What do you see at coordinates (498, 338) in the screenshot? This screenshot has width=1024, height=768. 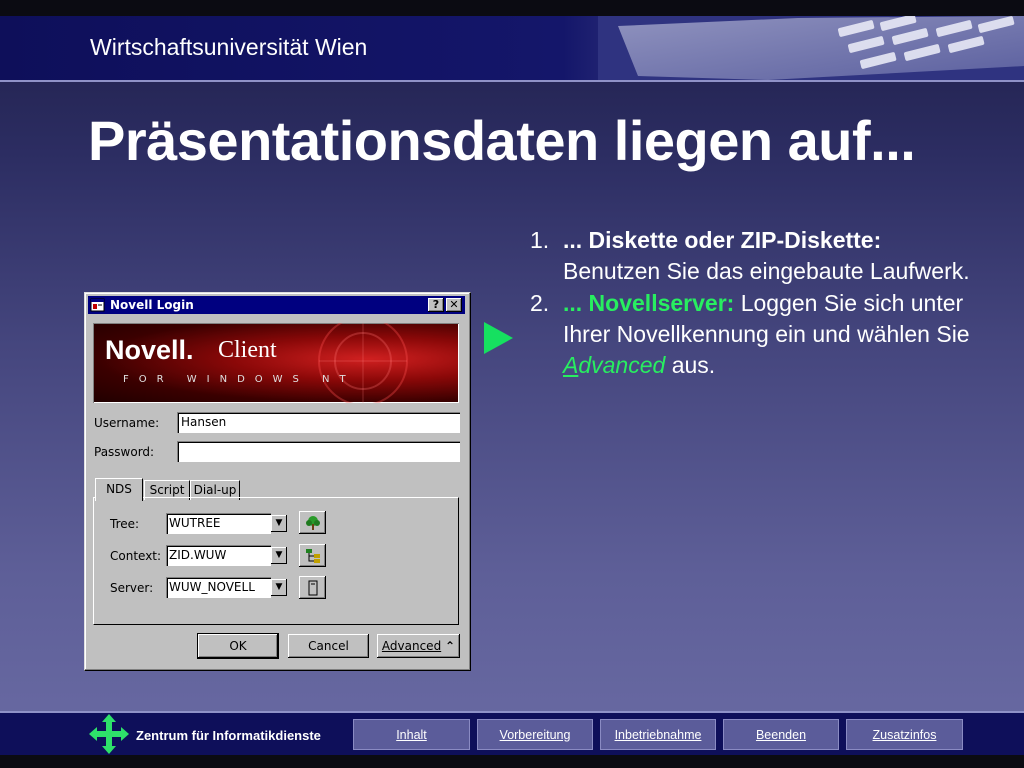 I see `play-arrow-icon` at bounding box center [498, 338].